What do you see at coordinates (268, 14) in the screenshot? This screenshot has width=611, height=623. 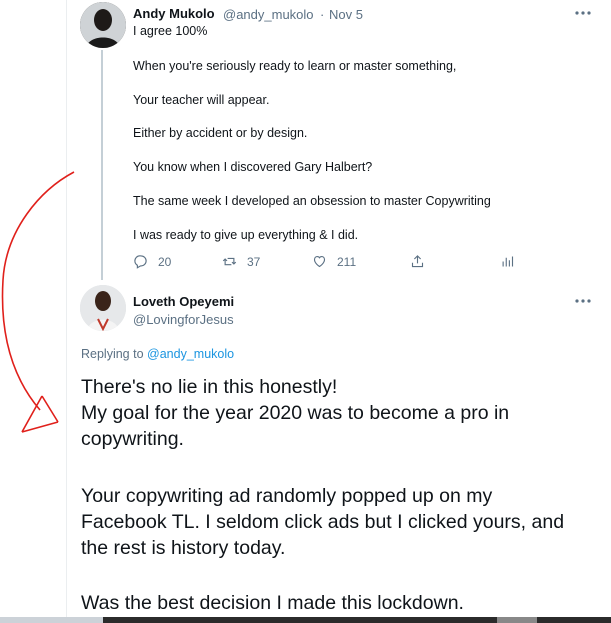 I see `tweet1-handle: @andy_mukolo` at bounding box center [268, 14].